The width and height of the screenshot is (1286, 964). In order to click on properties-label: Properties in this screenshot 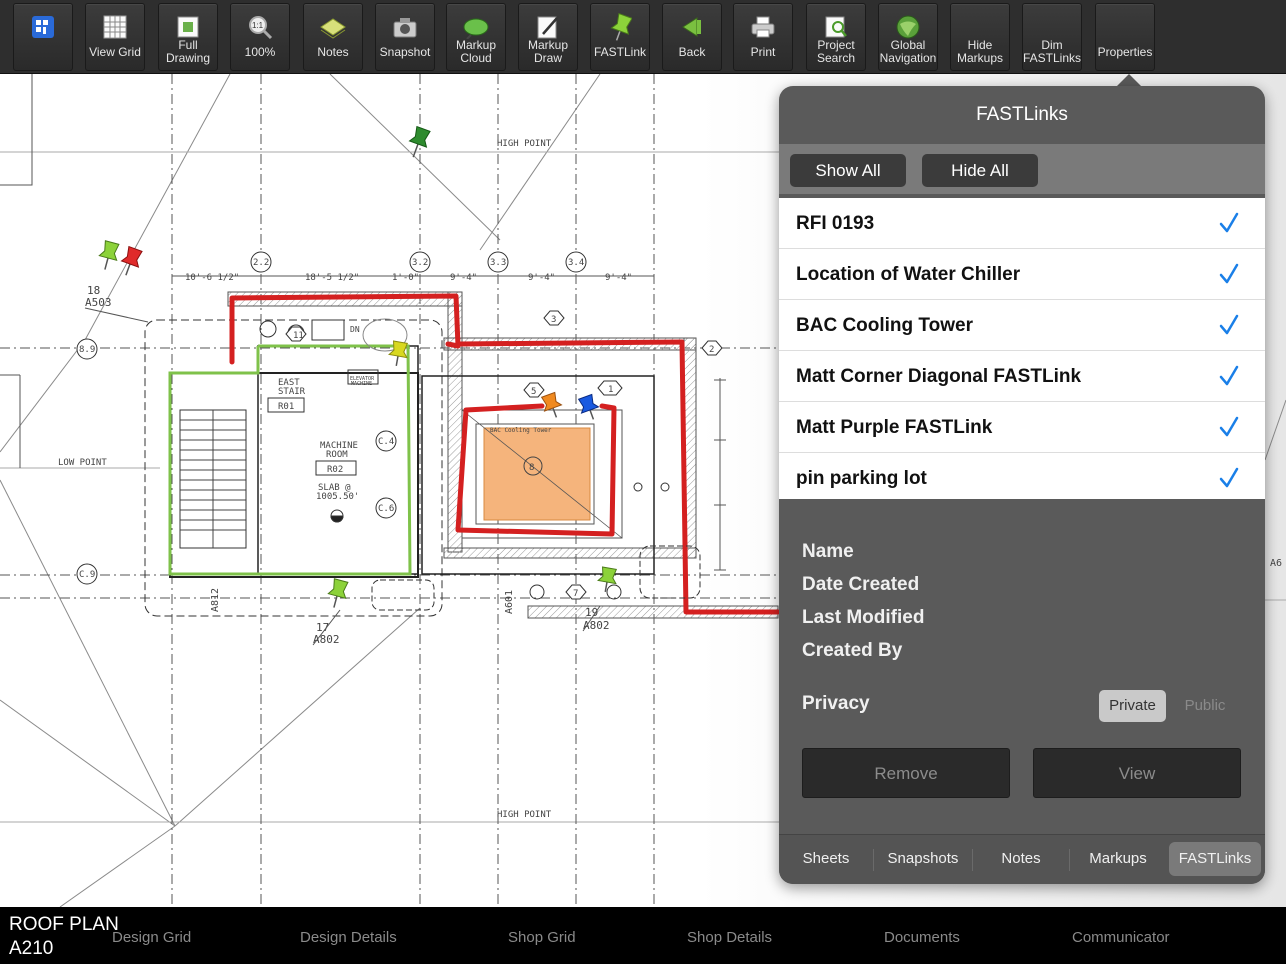, I will do `click(1125, 52)`.